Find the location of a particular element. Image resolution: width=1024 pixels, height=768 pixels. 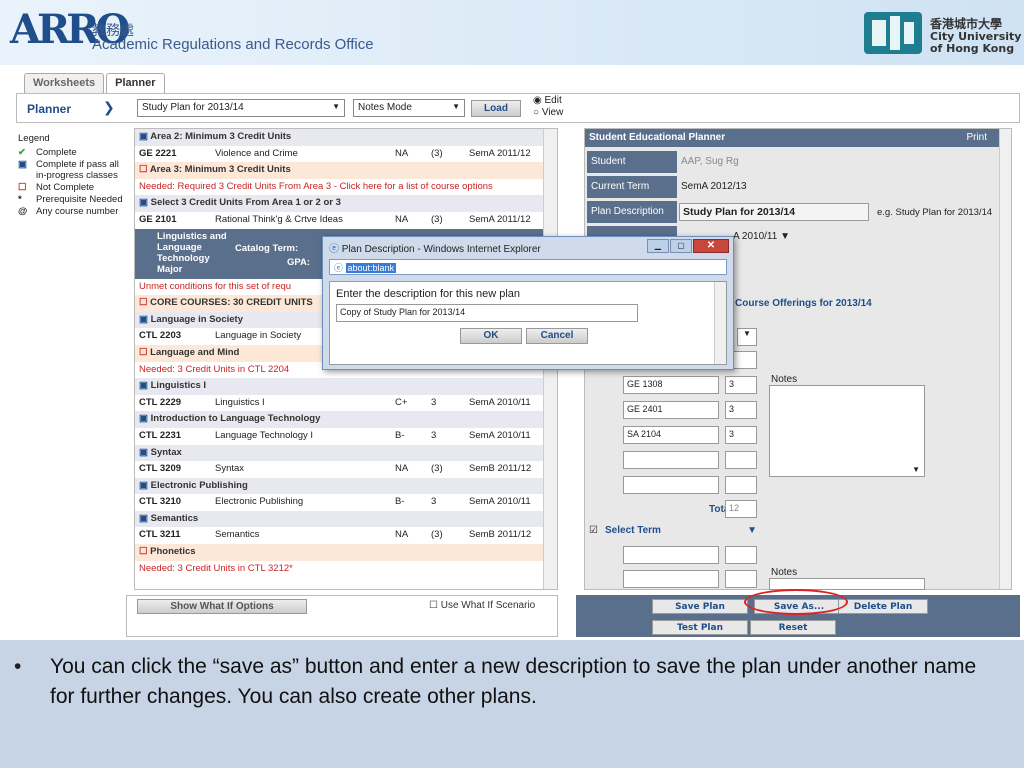

print-link: Print is located at coordinates (976, 138).